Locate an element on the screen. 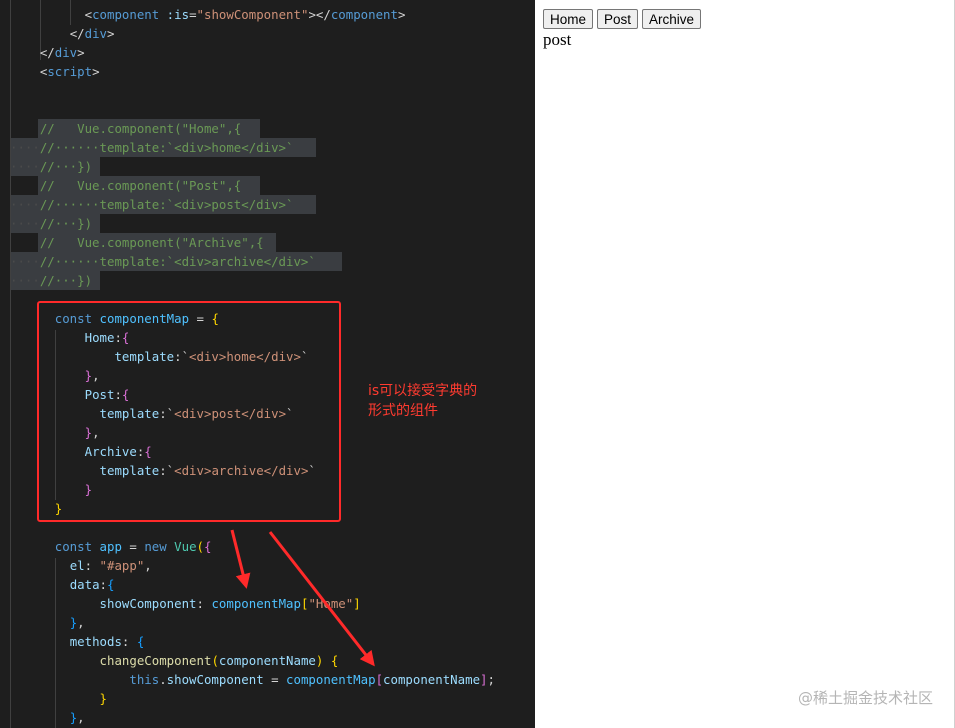  arrow-to-changecomponent is located at coordinates (321, 599).